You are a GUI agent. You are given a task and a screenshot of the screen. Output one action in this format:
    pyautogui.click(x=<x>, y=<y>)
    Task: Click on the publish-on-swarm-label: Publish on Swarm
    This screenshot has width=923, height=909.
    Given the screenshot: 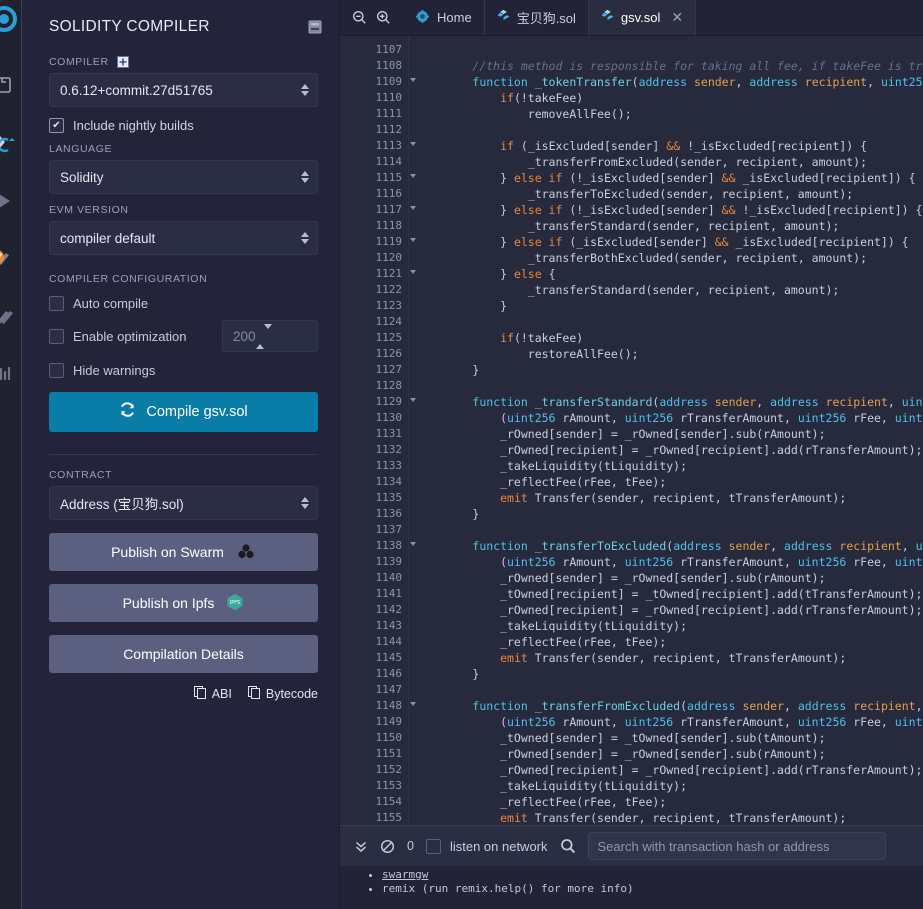 What is the action you would take?
    pyautogui.click(x=167, y=552)
    